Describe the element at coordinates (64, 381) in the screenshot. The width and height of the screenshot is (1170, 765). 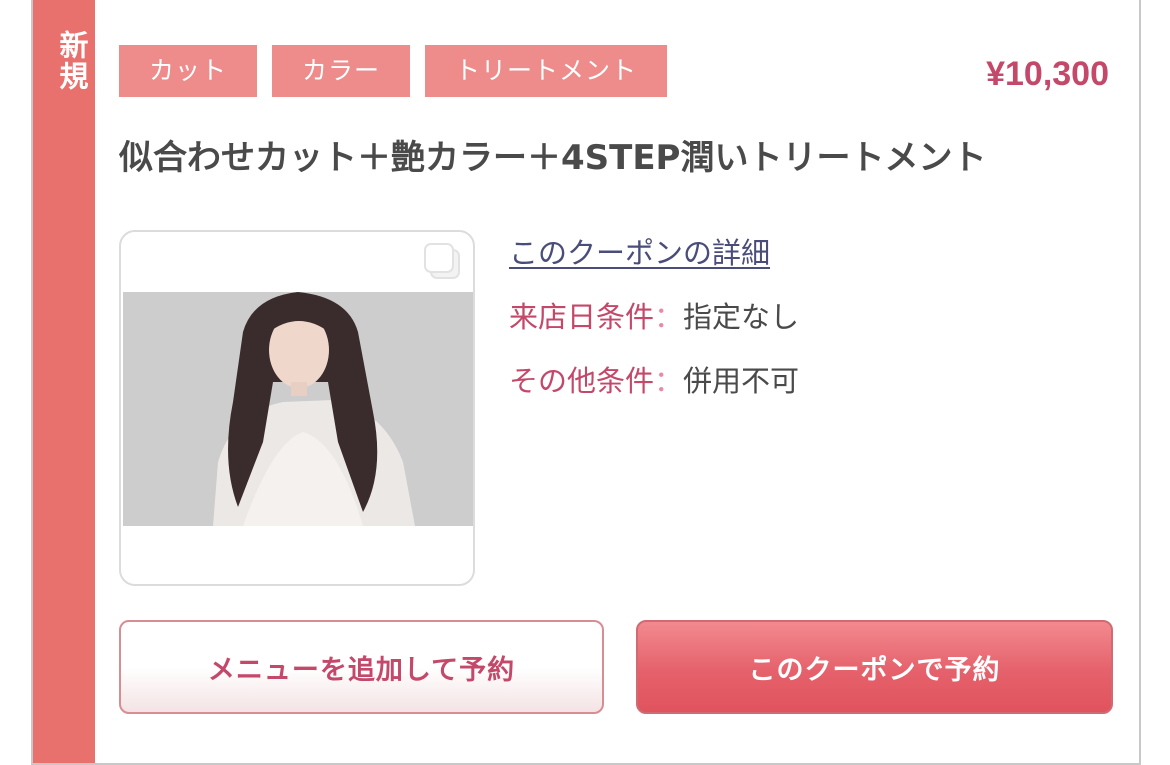
I see `new-badge: 新規` at that location.